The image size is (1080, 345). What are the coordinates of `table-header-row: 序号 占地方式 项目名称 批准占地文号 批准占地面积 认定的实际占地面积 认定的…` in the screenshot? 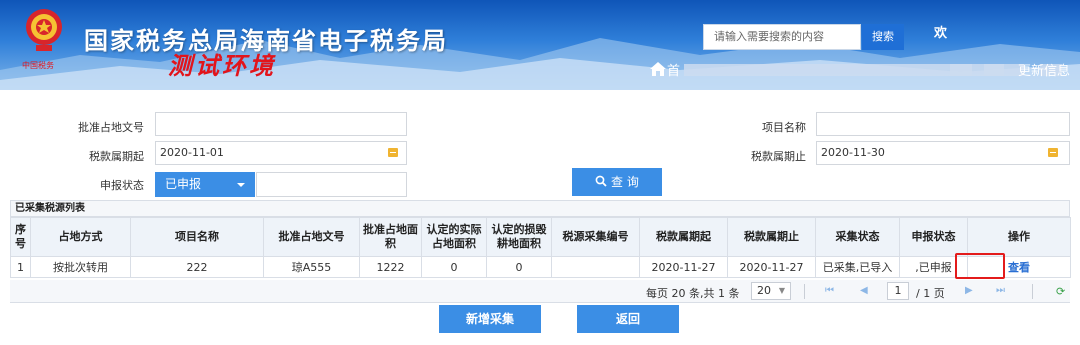 It's located at (540, 237).